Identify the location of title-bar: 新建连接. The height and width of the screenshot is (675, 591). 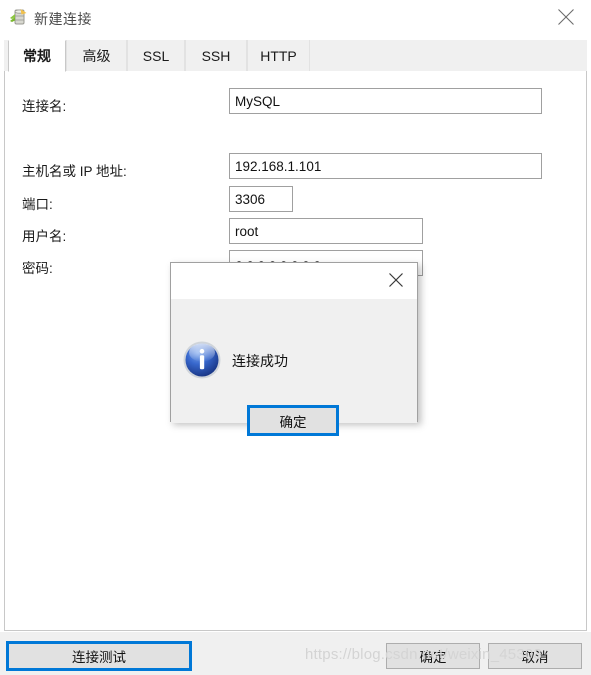
(295, 18).